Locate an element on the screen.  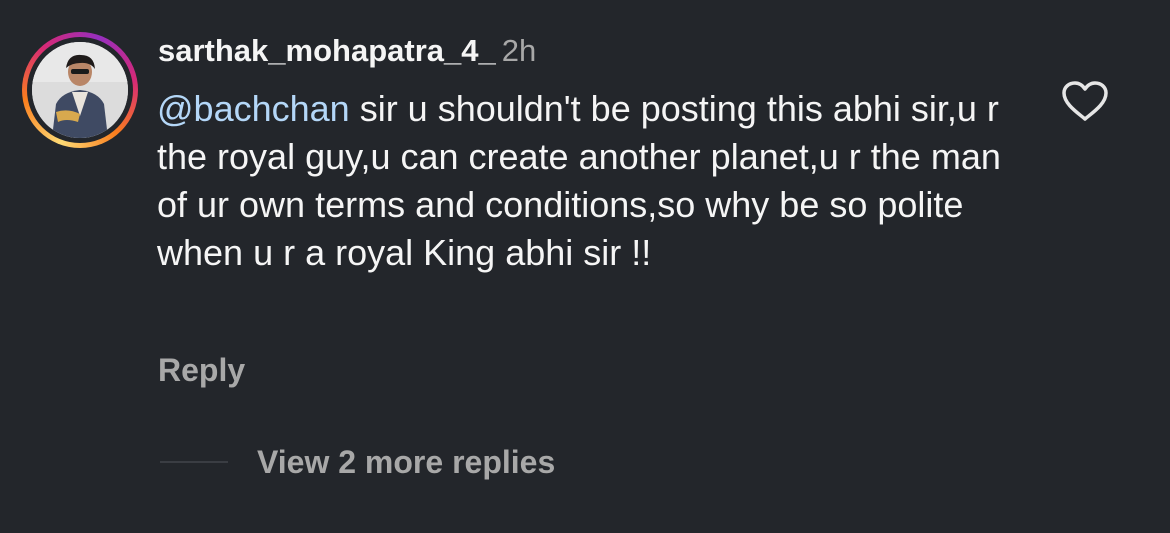
timestamp: 2h is located at coordinates (519, 50).